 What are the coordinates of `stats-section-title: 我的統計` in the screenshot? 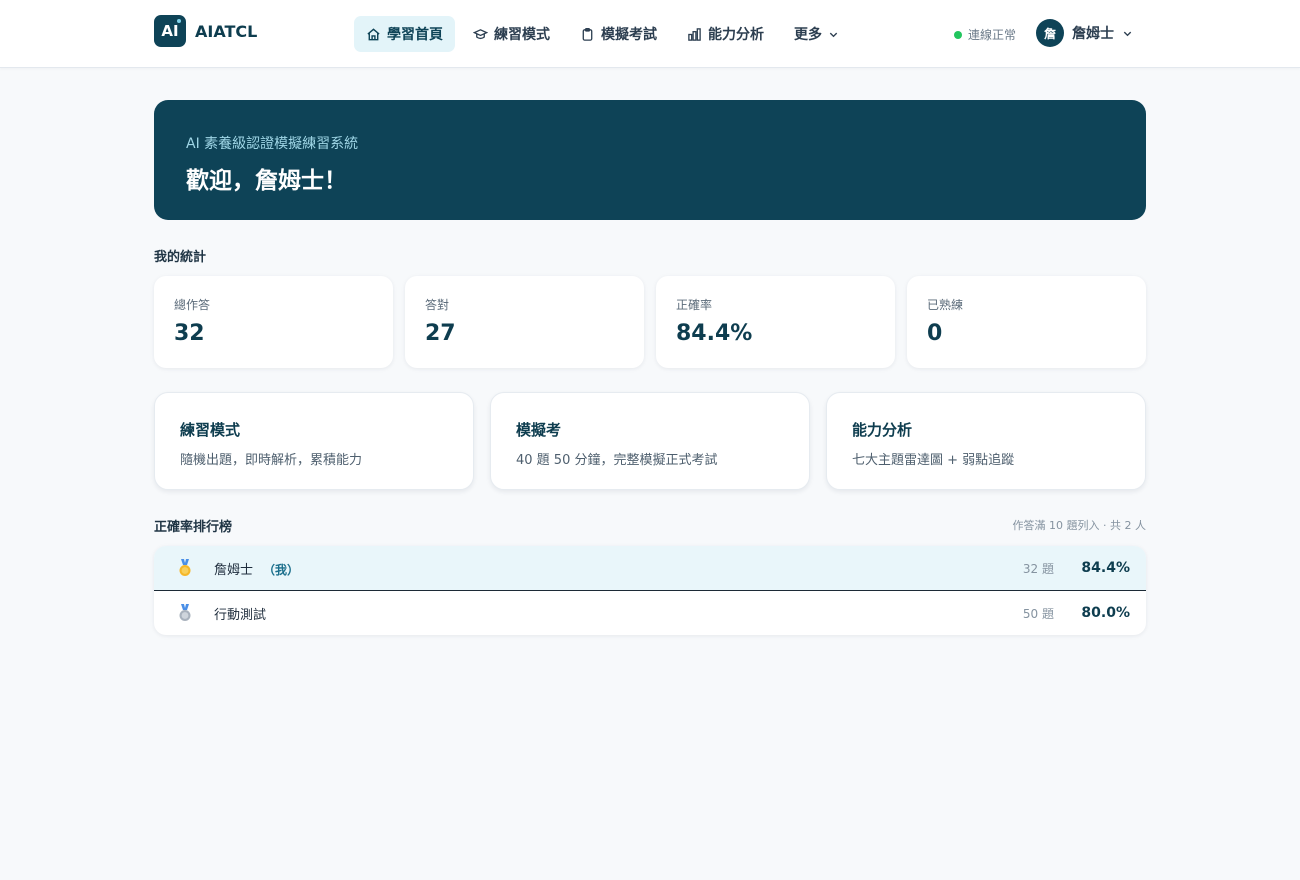 It's located at (180, 257).